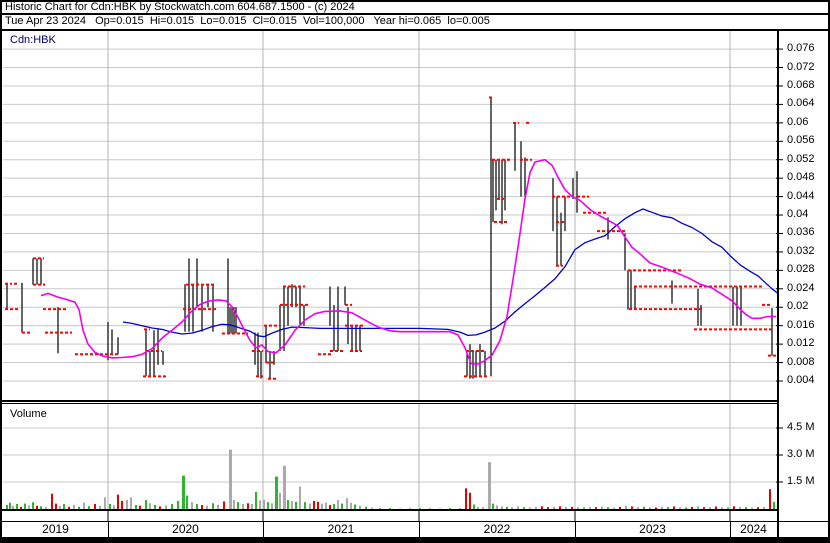  What do you see at coordinates (415, 14) in the screenshot?
I see `header-divider` at bounding box center [415, 14].